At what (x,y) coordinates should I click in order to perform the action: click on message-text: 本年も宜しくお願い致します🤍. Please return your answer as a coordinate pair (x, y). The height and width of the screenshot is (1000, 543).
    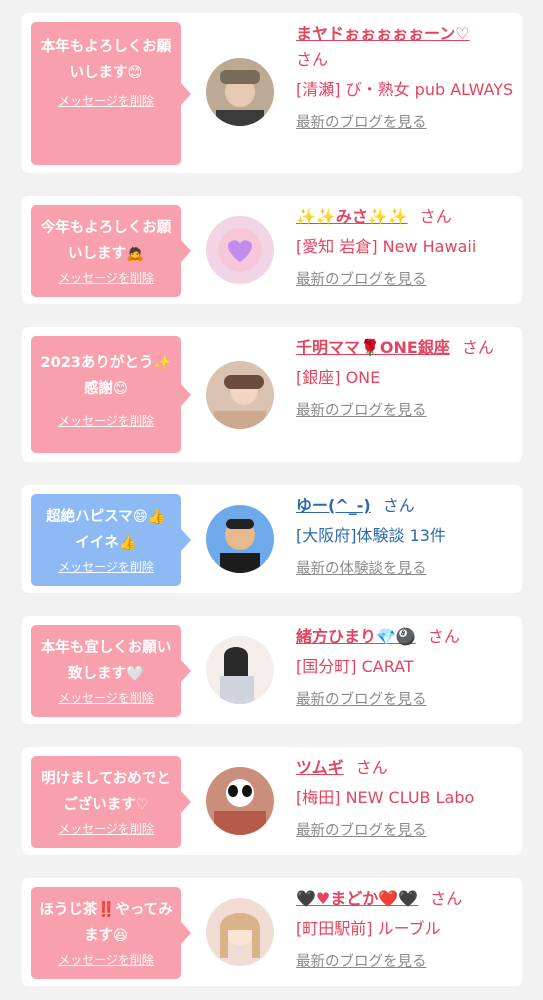
    Looking at the image, I should click on (106, 661).